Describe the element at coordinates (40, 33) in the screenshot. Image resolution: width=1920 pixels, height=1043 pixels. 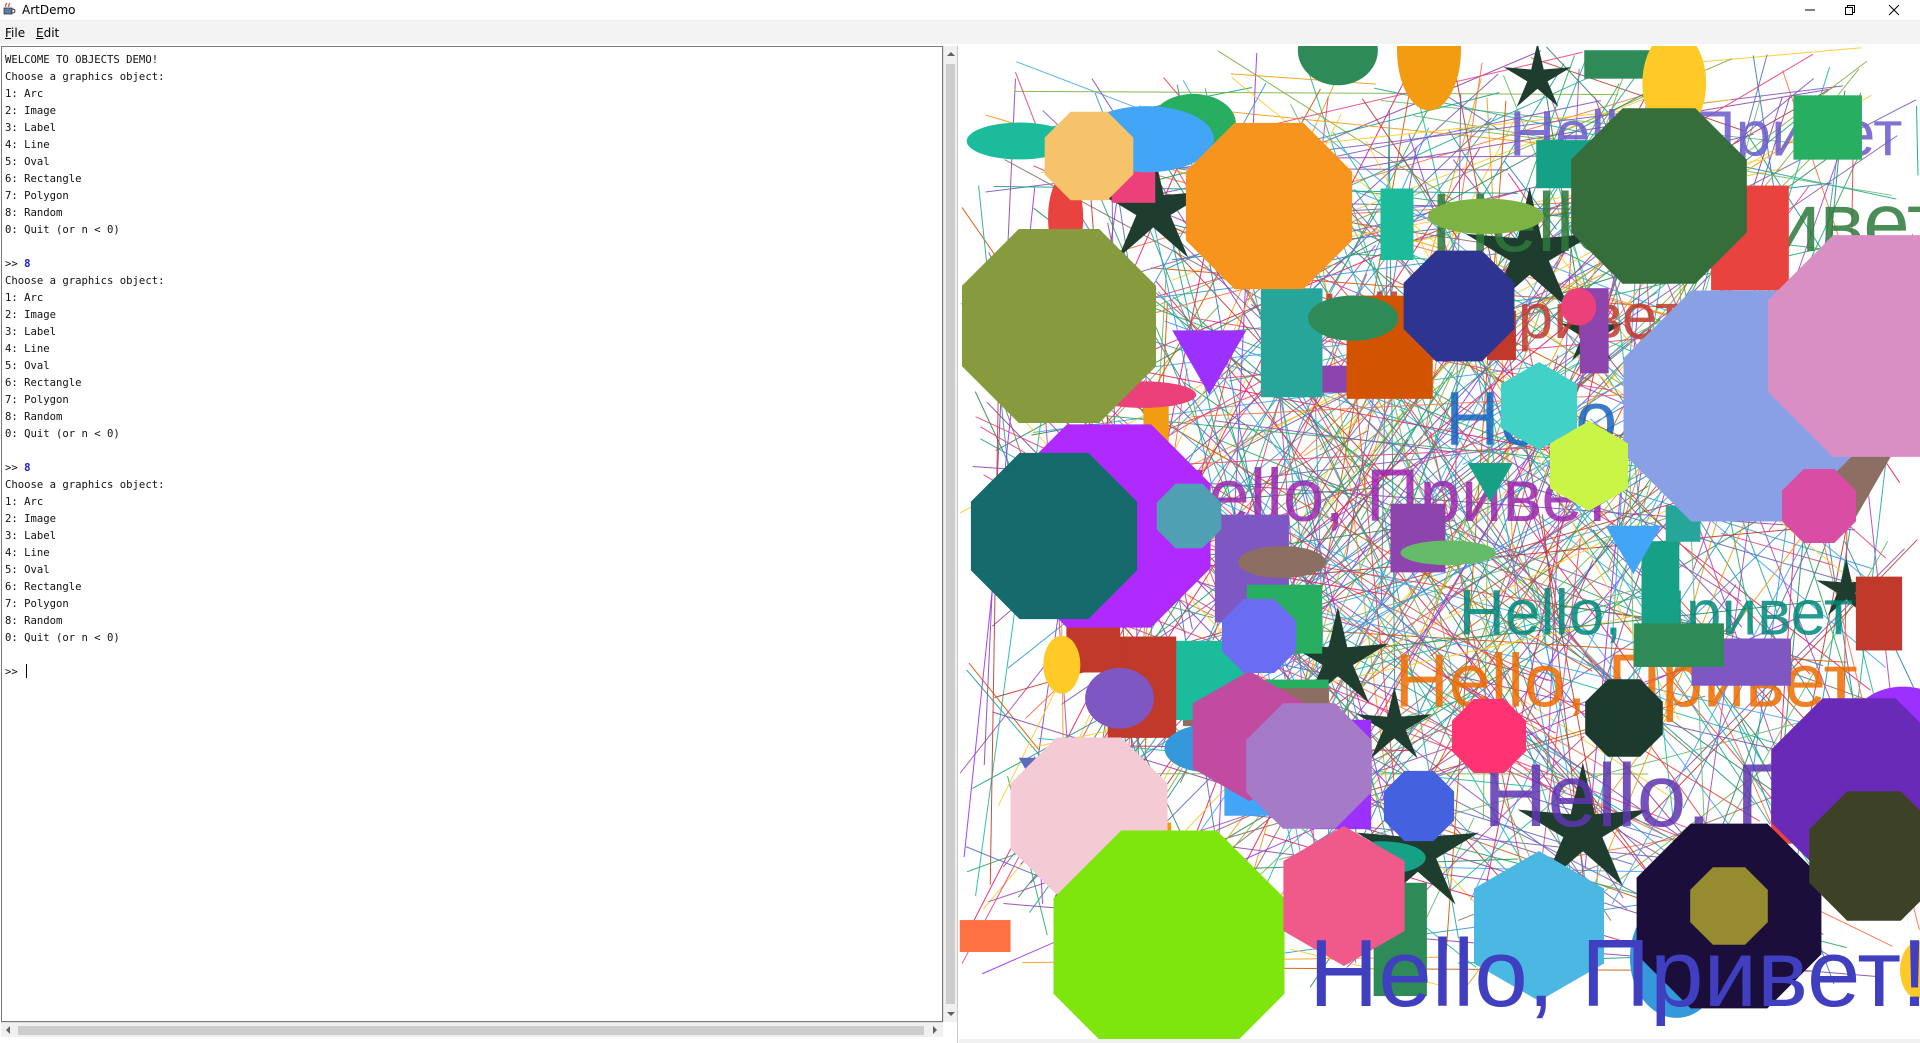
I see `menu-edit-mnemonic: E` at that location.